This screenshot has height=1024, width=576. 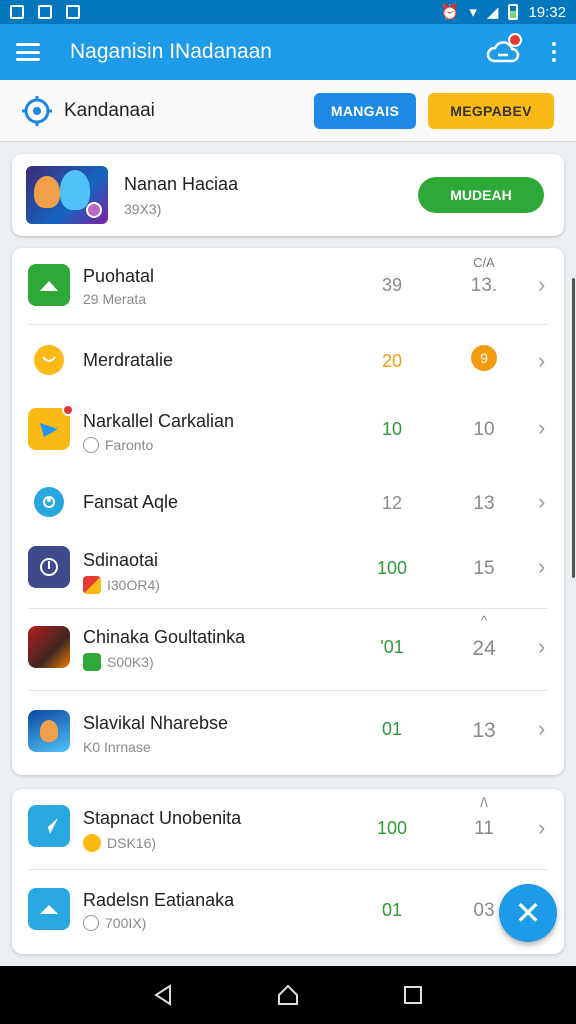 What do you see at coordinates (484, 648) in the screenshot?
I see `item-value-secondary: 24` at bounding box center [484, 648].